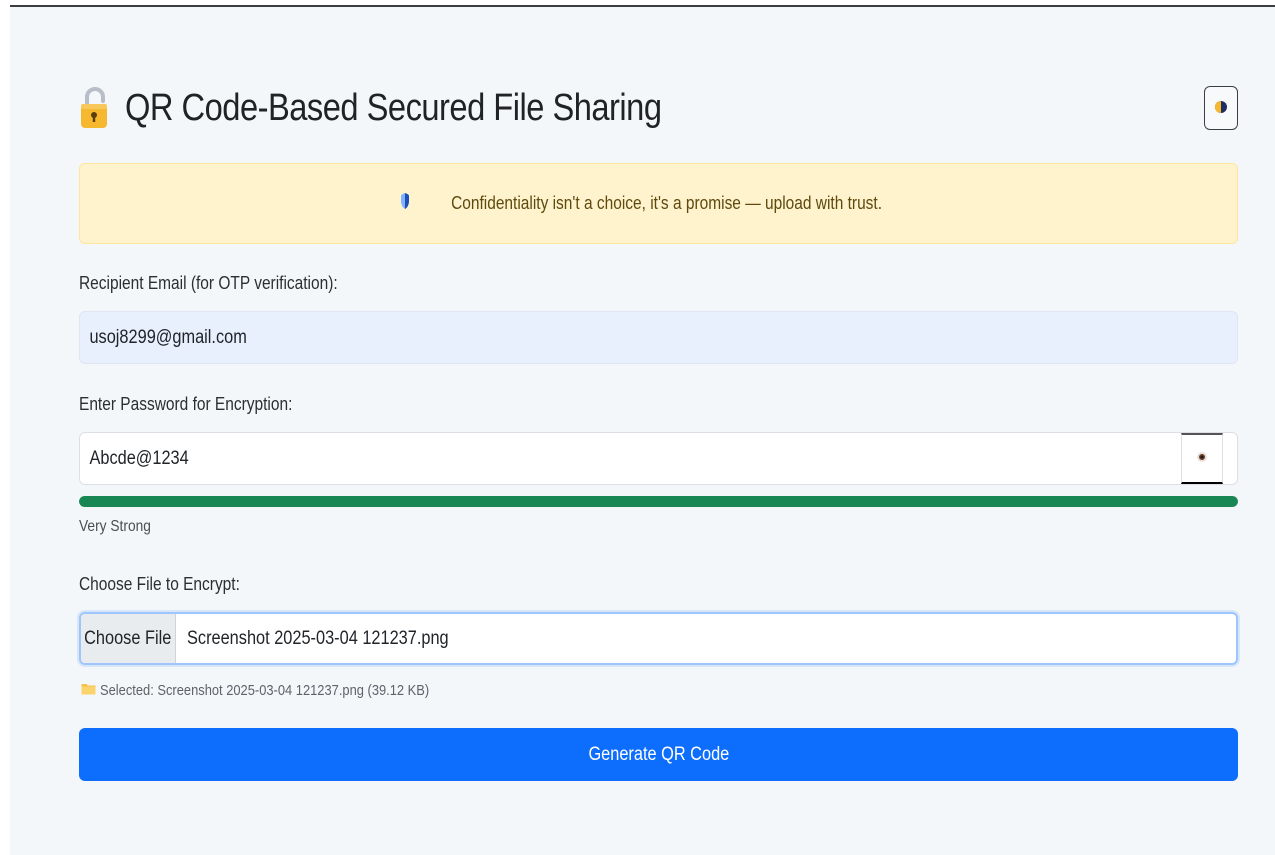  I want to click on email-value: usoj8299@gmail.com, so click(168, 337).